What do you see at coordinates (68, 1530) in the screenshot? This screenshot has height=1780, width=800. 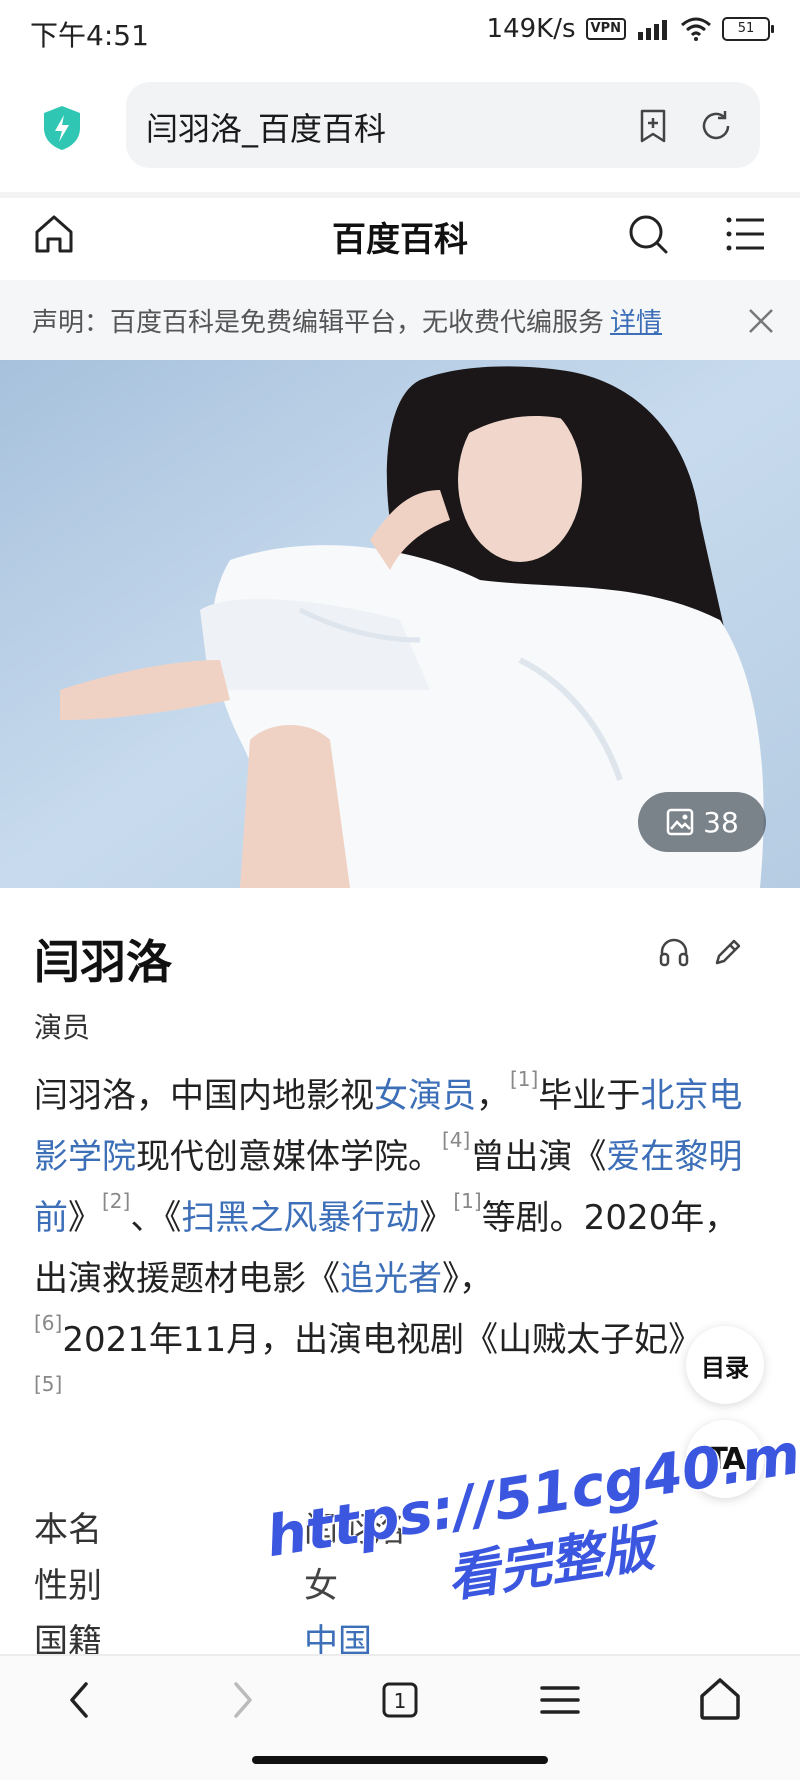 I see `info-label-name: 本名` at bounding box center [68, 1530].